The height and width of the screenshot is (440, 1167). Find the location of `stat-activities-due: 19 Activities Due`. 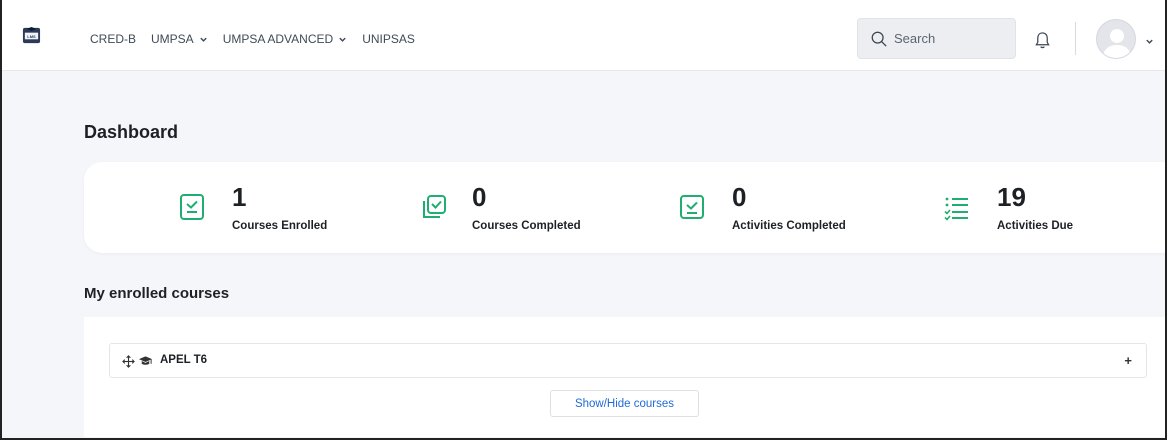

stat-activities-due: 19 Activities Due is located at coordinates (1014, 207).